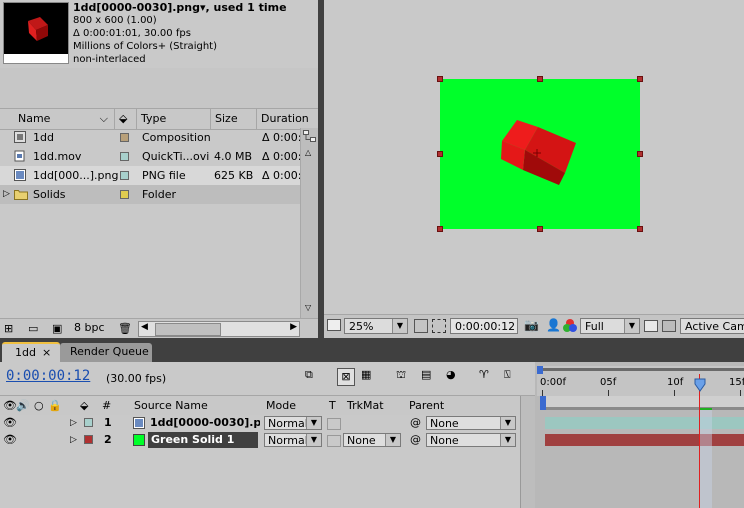 The height and width of the screenshot is (508, 744). Describe the element at coordinates (39, 406) in the screenshot. I see `solo-switch-icon: ○` at that location.